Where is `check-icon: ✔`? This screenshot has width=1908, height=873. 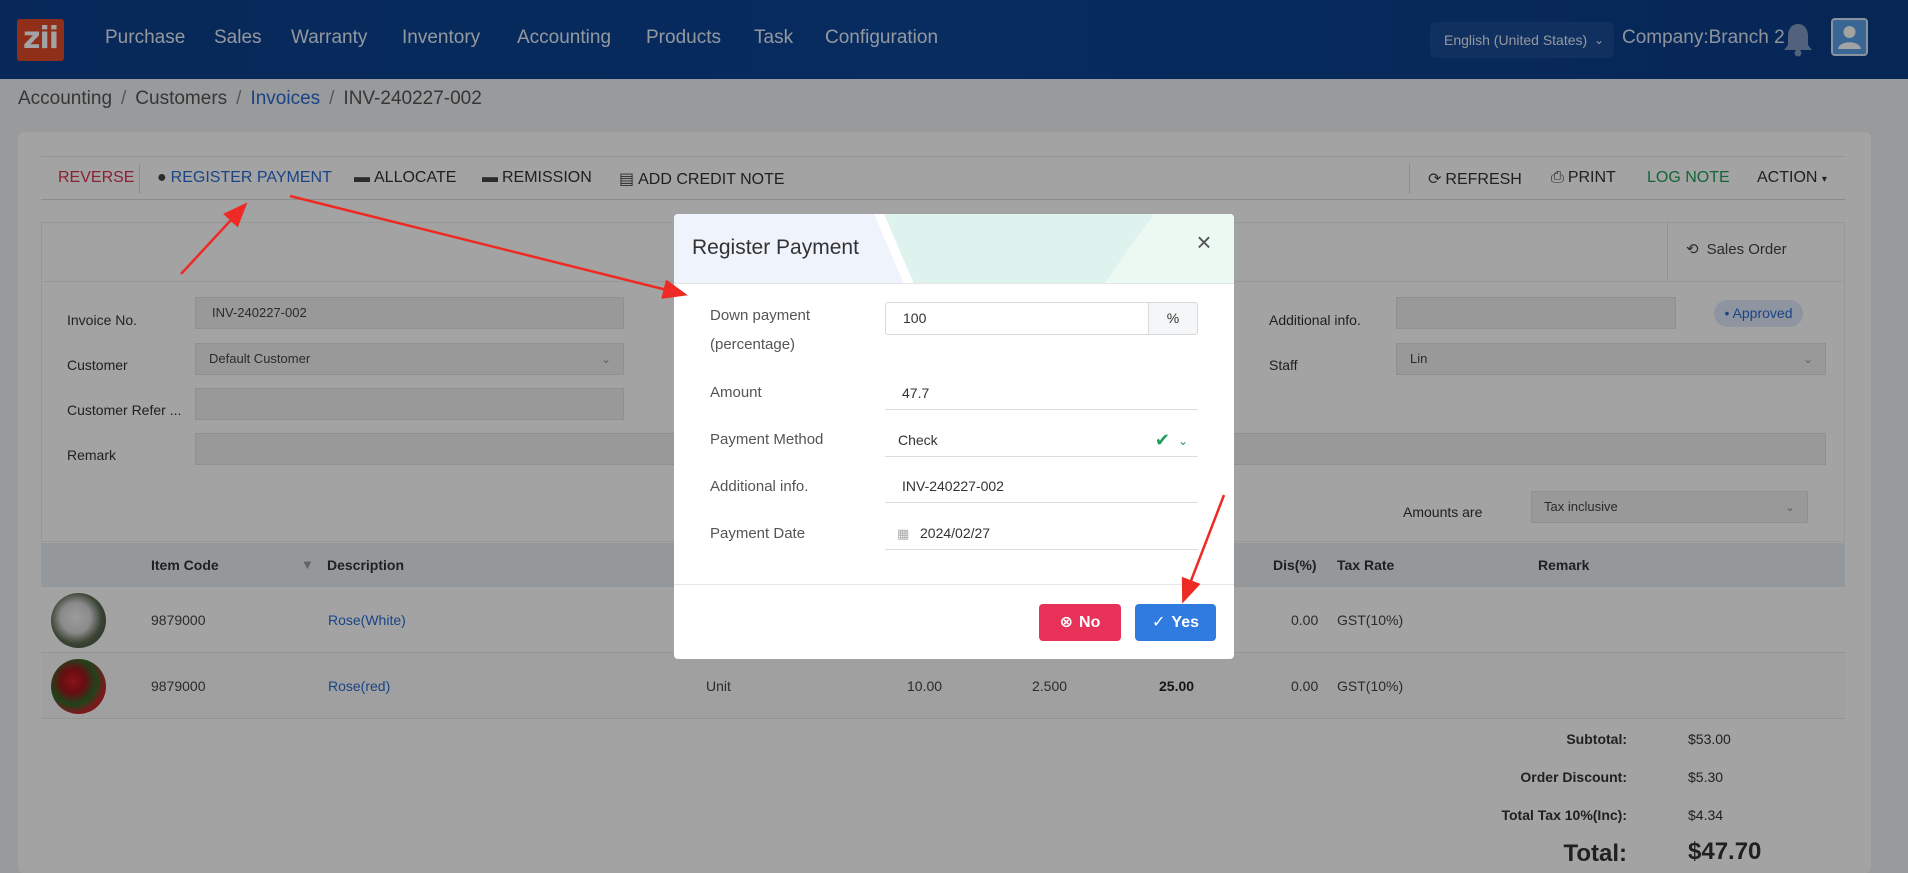
check-icon: ✔ is located at coordinates (1162, 440).